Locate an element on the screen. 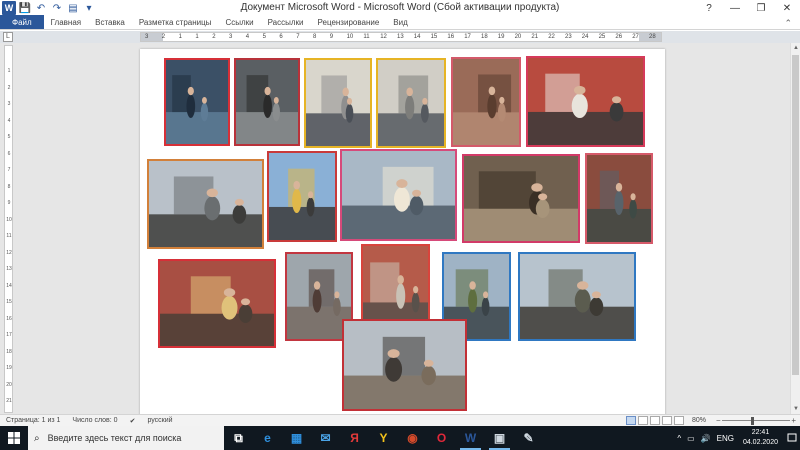  vertical-ruler-label: 21 is located at coordinates (9, 401).